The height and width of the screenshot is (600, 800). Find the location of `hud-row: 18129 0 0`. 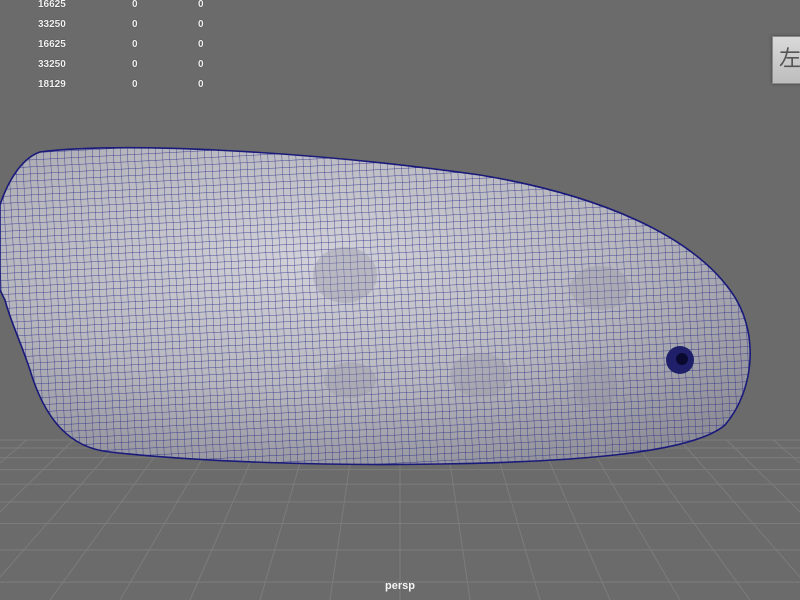

hud-row: 18129 0 0 is located at coordinates (110, 85).